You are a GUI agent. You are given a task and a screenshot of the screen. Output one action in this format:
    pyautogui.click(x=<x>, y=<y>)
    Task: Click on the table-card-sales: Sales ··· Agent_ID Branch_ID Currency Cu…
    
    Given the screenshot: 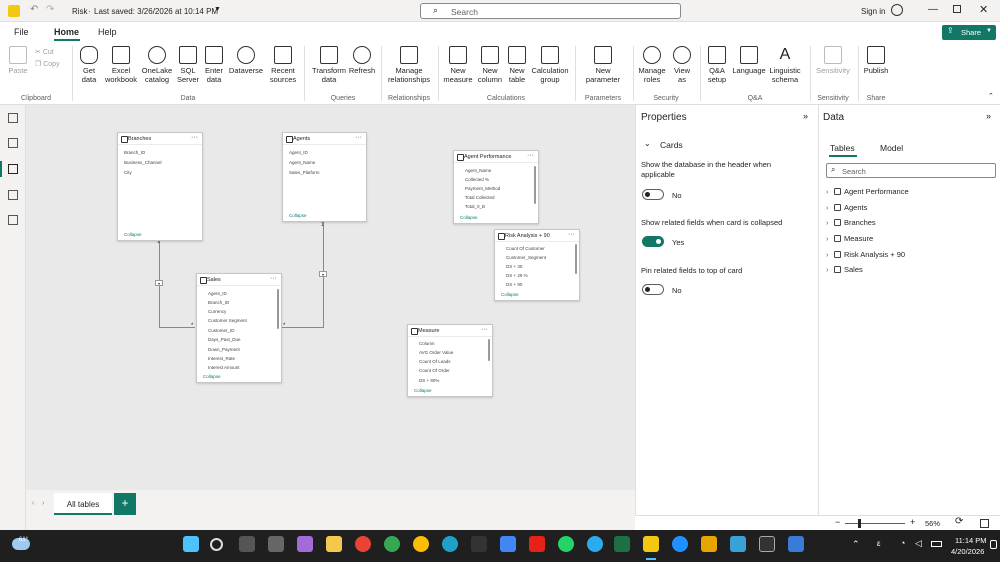 What is the action you would take?
    pyautogui.click(x=239, y=328)
    